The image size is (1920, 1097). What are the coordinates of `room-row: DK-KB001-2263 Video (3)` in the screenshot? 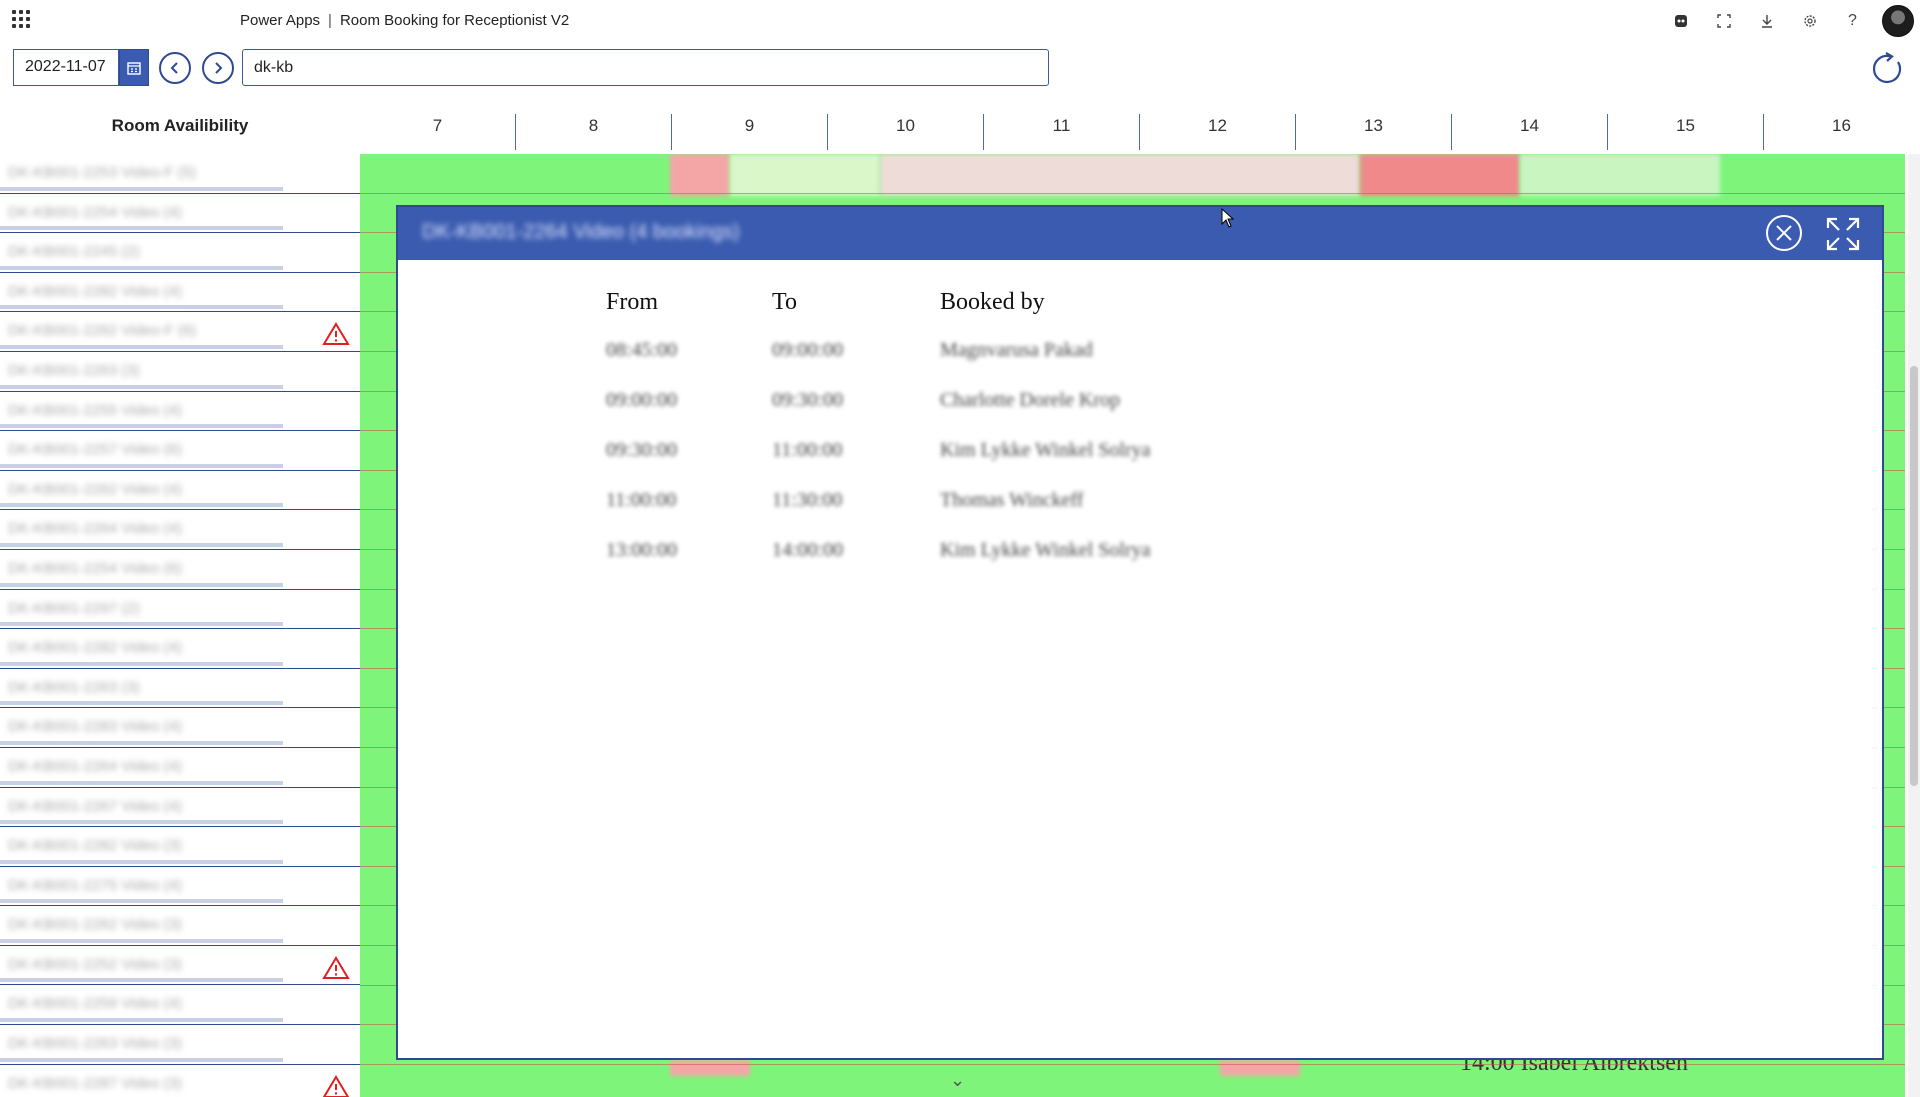 It's located at (180, 1045).